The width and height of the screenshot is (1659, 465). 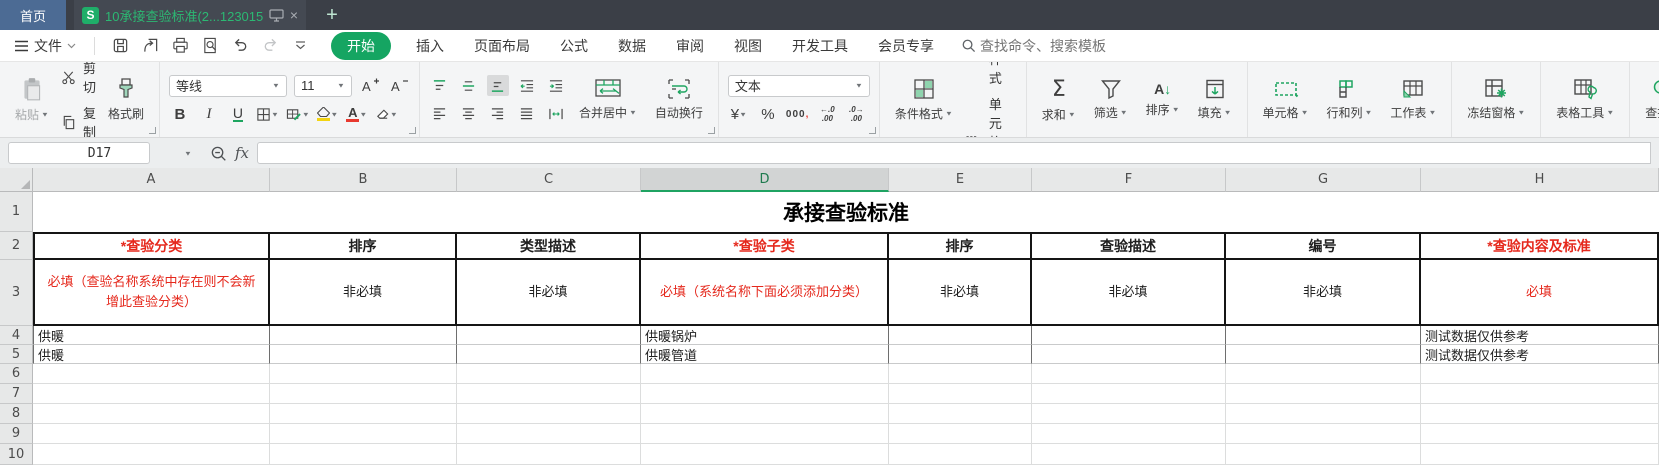 What do you see at coordinates (960, 293) in the screenshot?
I see `cell-e3: 非必填` at bounding box center [960, 293].